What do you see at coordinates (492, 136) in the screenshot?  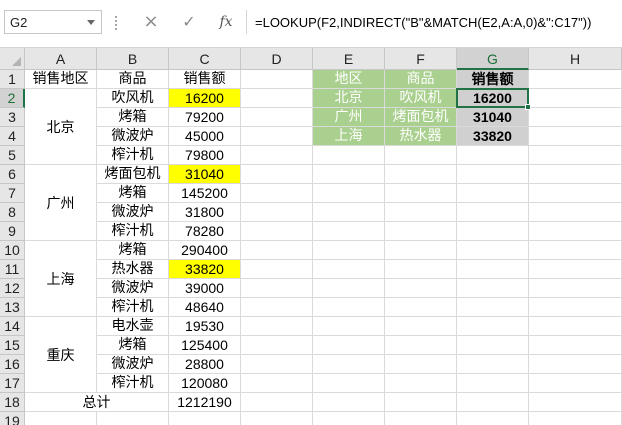 I see `lookup-result-cell: 33820` at bounding box center [492, 136].